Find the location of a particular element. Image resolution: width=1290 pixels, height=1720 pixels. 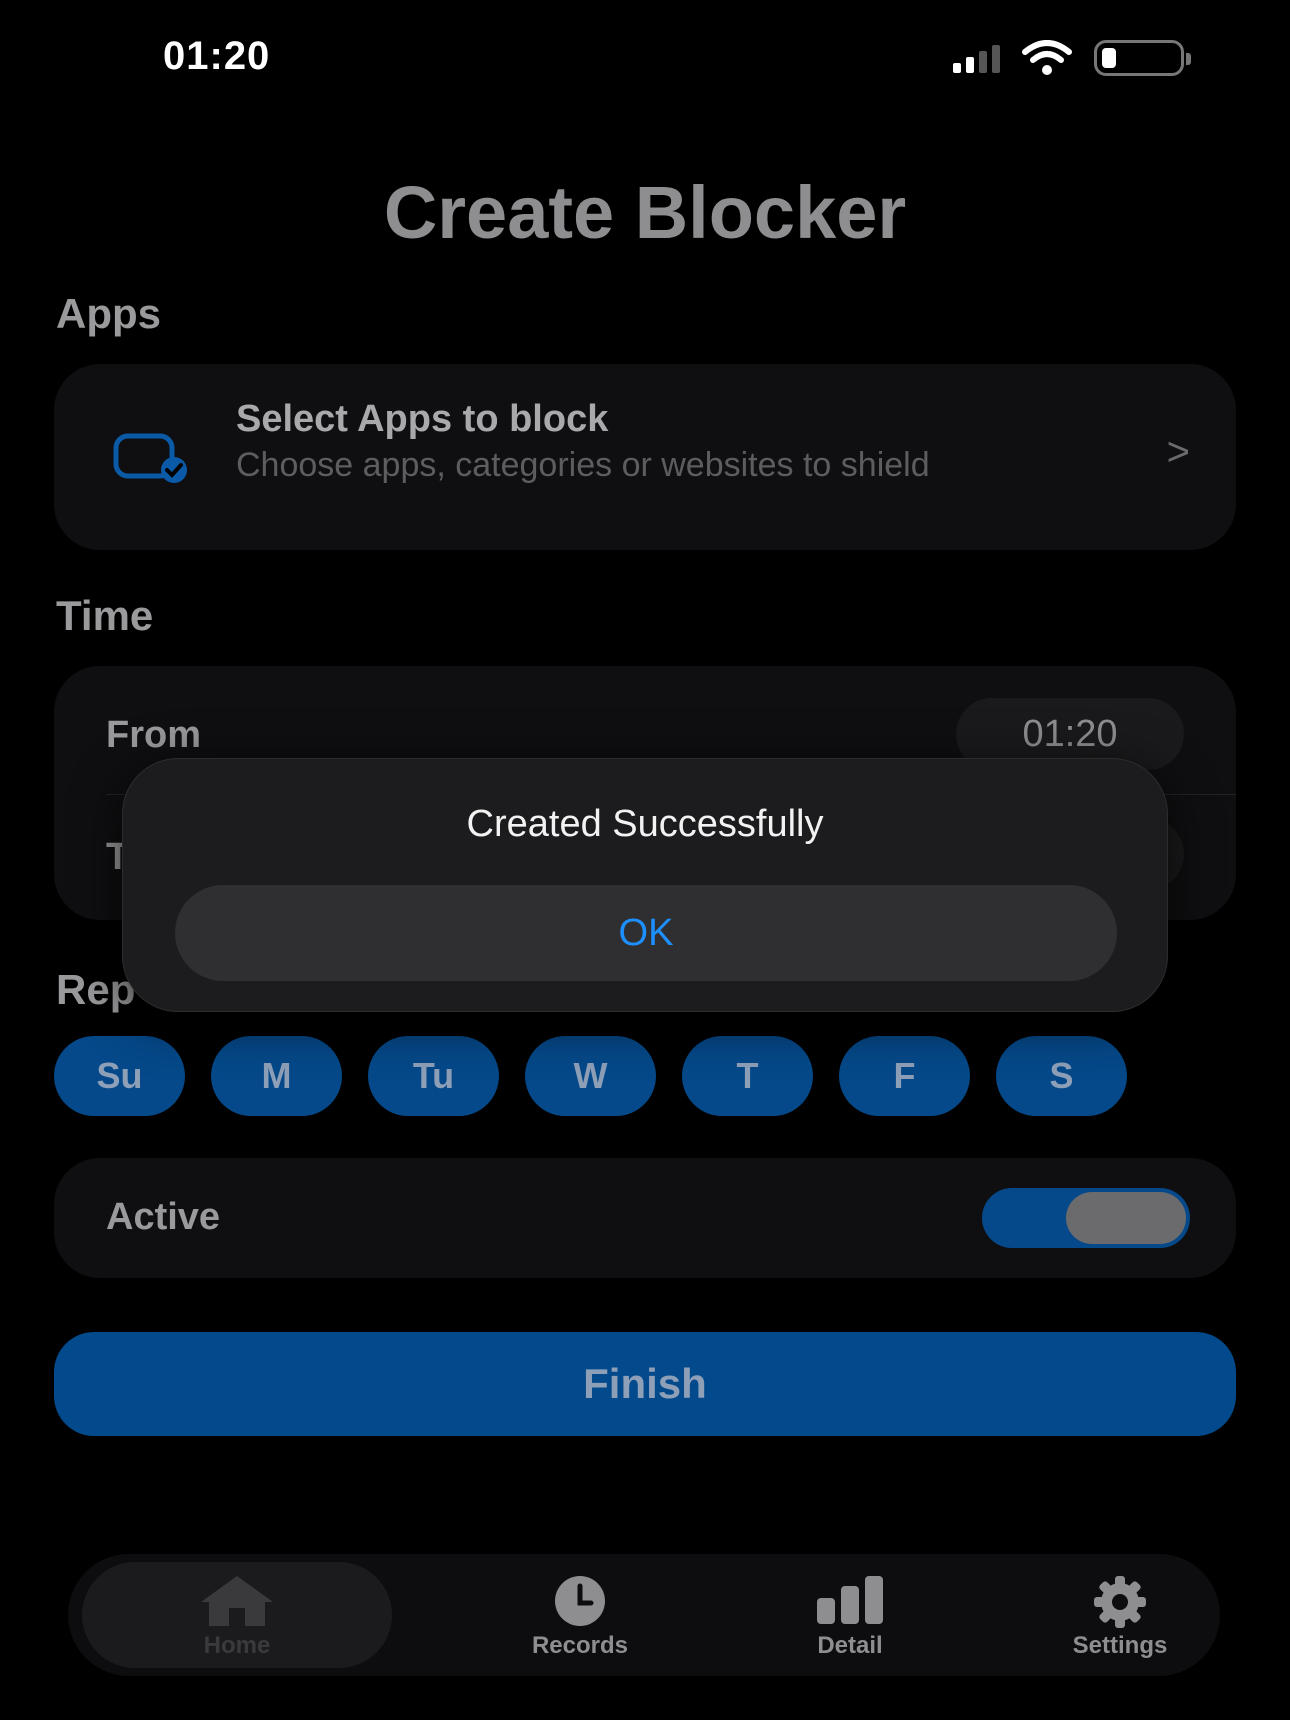

battery-icon is located at coordinates (1142, 58).